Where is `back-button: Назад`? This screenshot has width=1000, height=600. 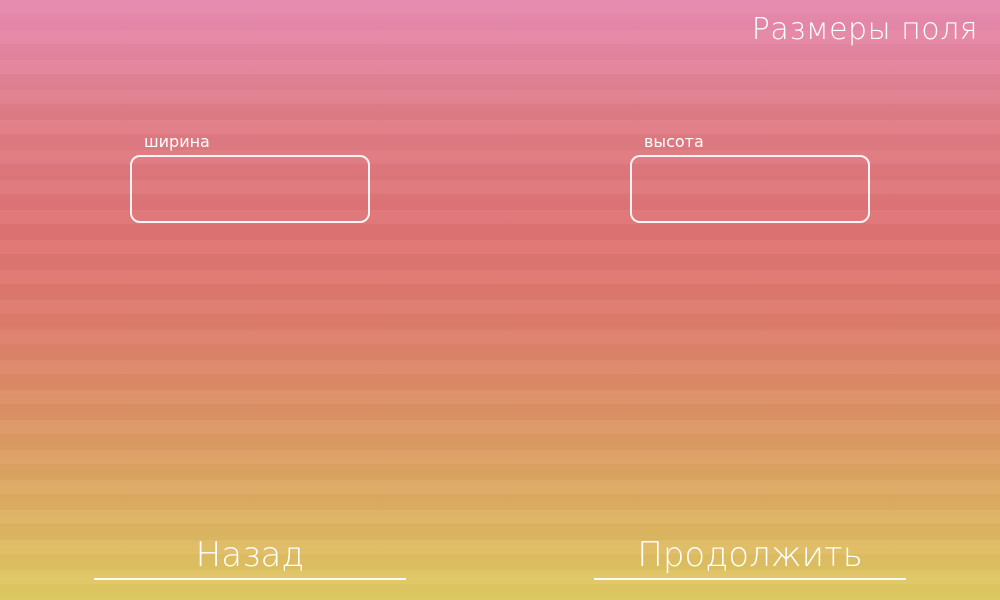
back-button: Назад is located at coordinates (250, 555).